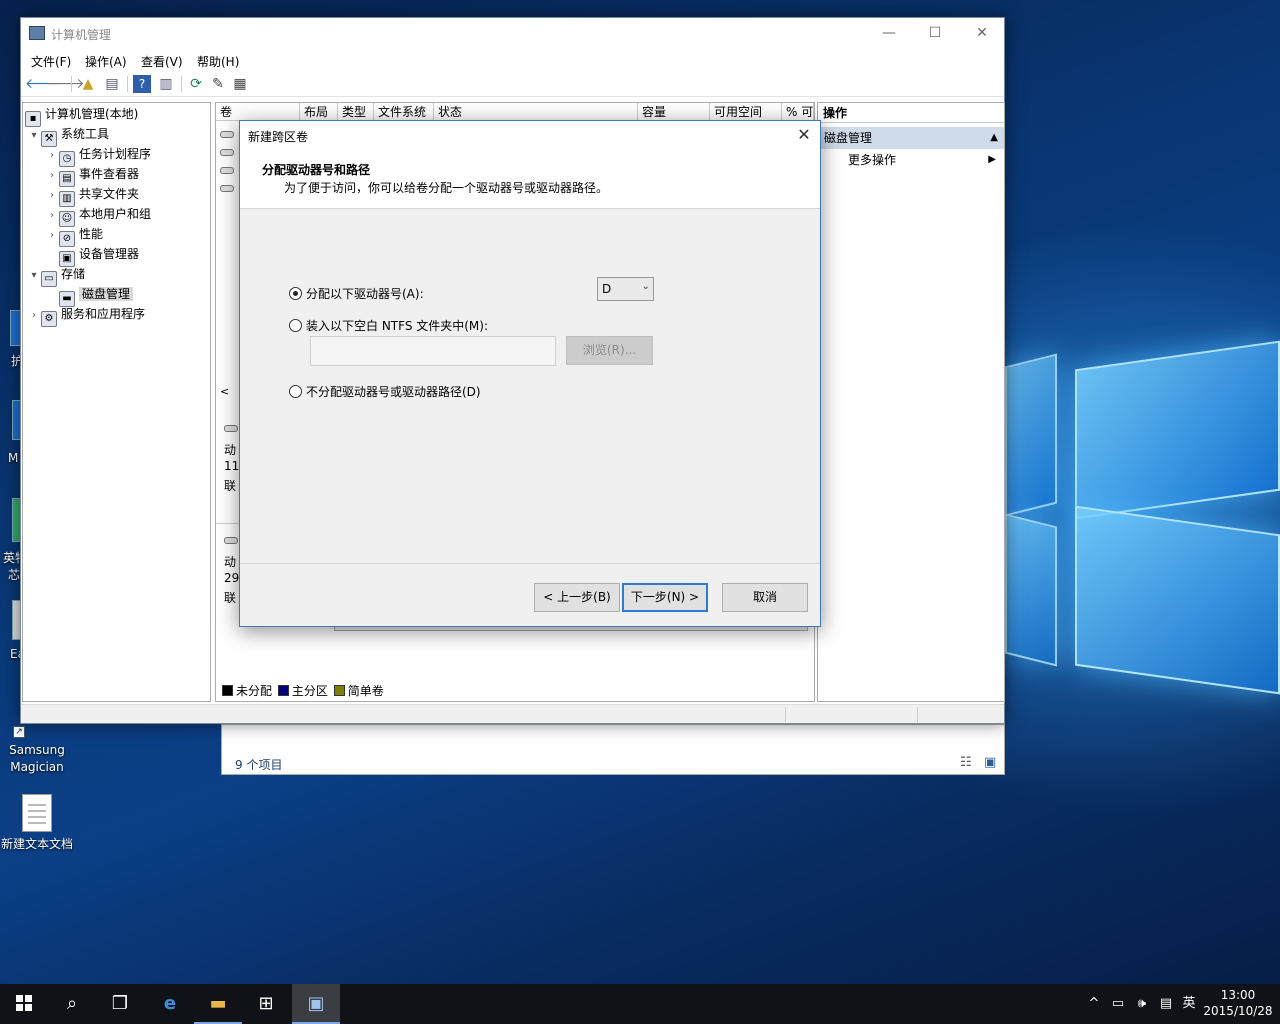  What do you see at coordinates (258, 112) in the screenshot?
I see `column-header-volume: 卷` at bounding box center [258, 112].